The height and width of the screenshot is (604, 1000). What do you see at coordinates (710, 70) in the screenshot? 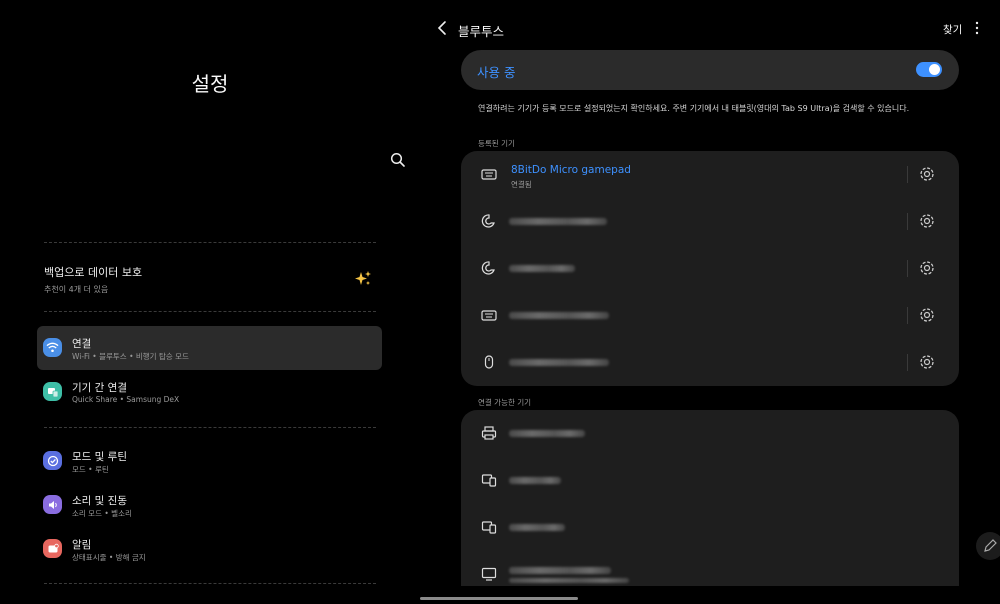
I see `bluetooth-toggle-card: 사용 중` at bounding box center [710, 70].